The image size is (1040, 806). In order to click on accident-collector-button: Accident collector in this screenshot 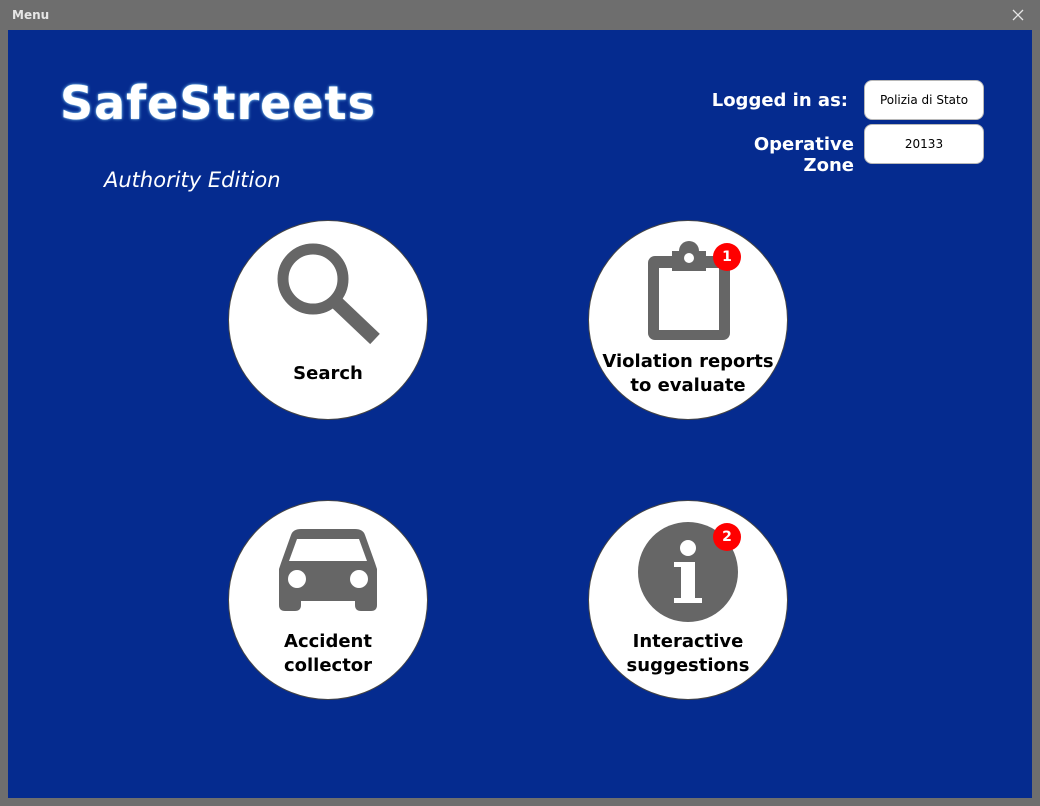, I will do `click(328, 600)`.